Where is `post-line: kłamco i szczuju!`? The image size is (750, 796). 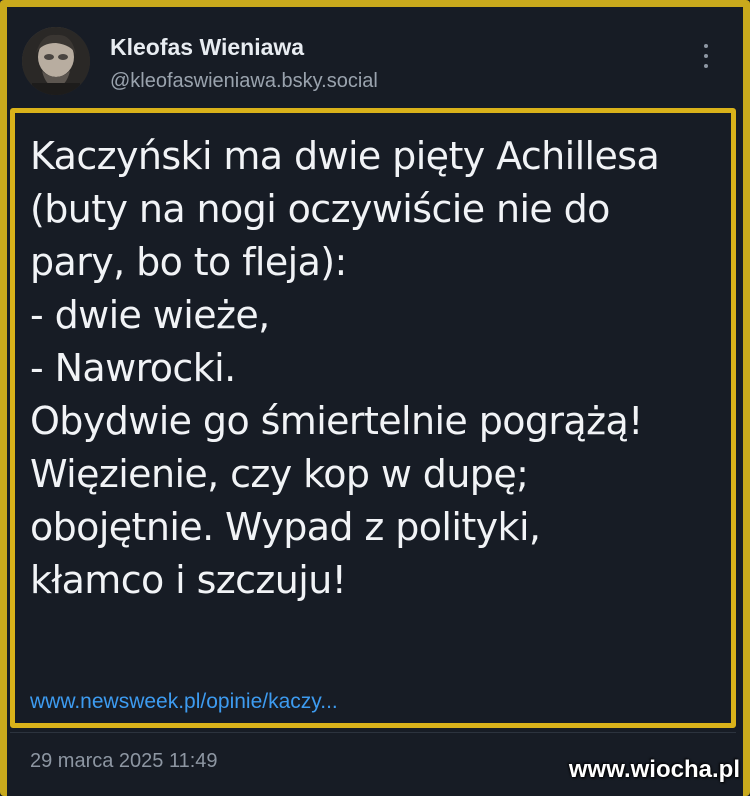
post-line: kłamco i szczuju! is located at coordinates (188, 580).